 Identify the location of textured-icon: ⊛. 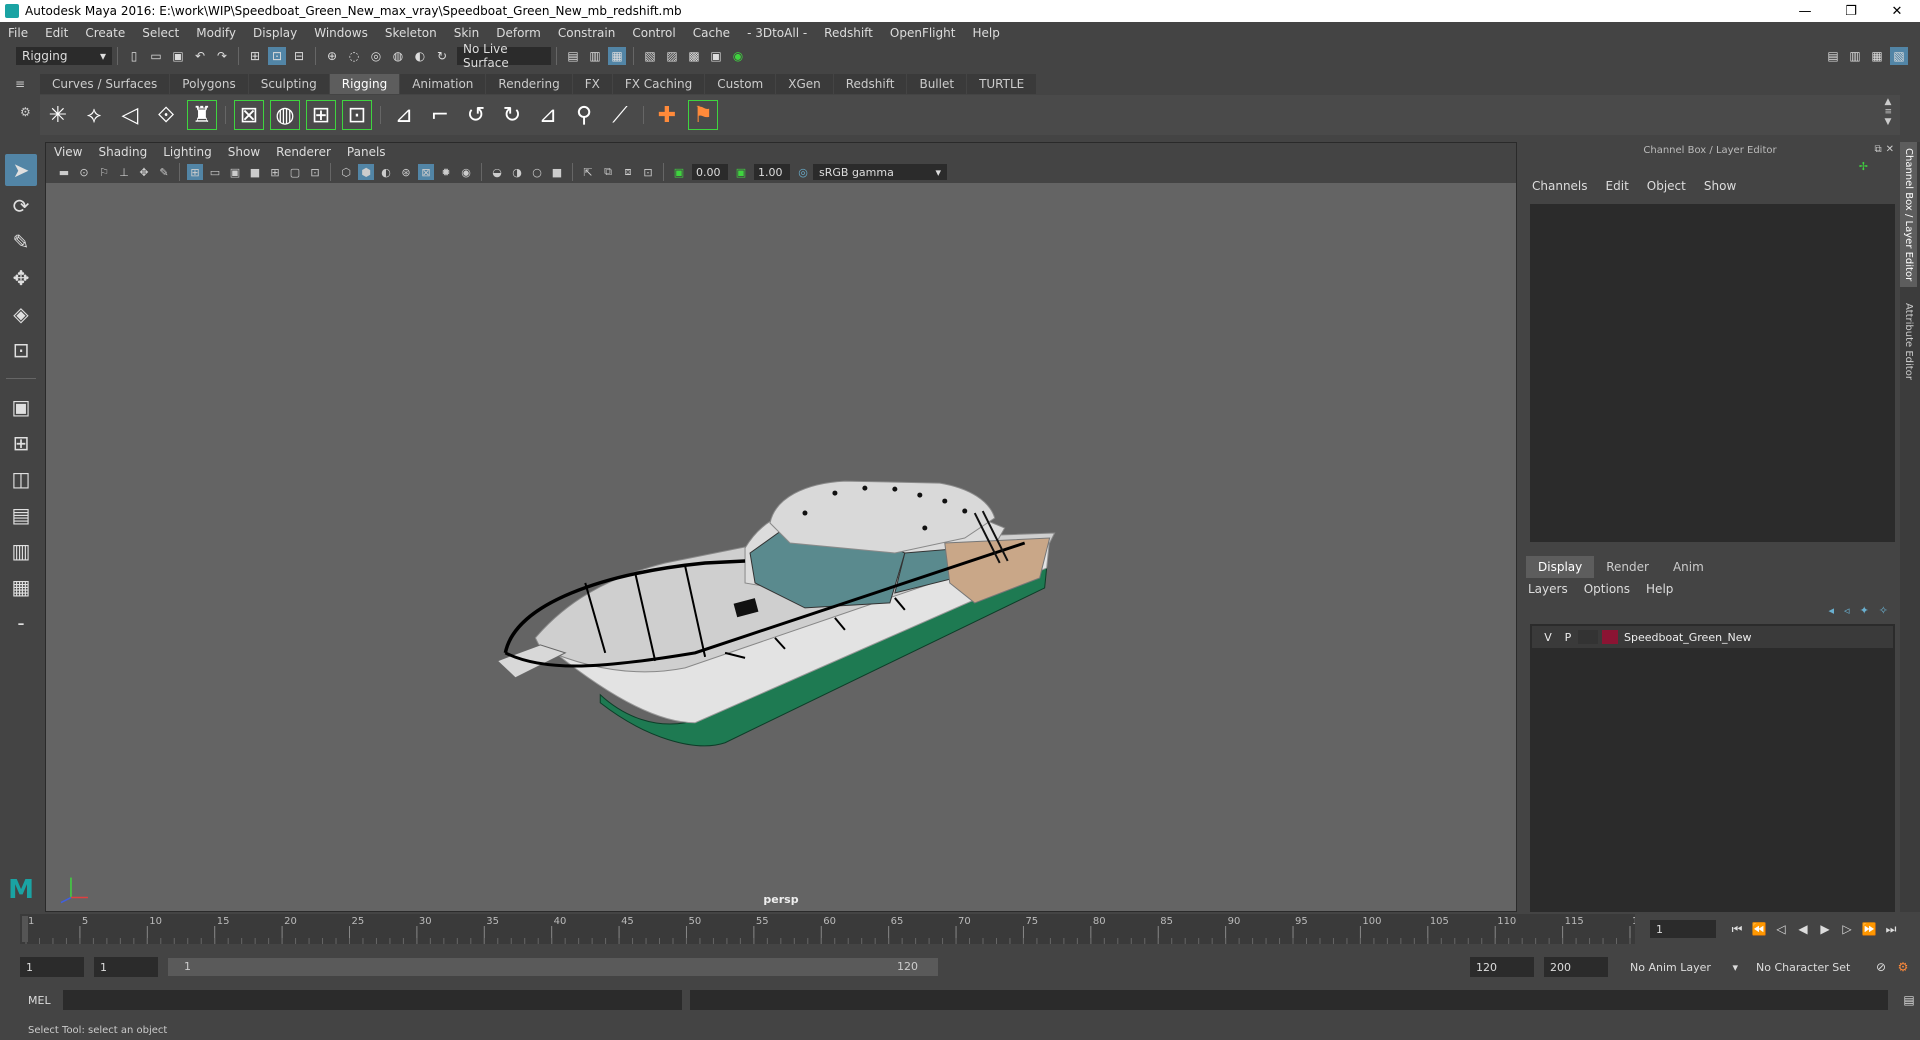
(406, 172).